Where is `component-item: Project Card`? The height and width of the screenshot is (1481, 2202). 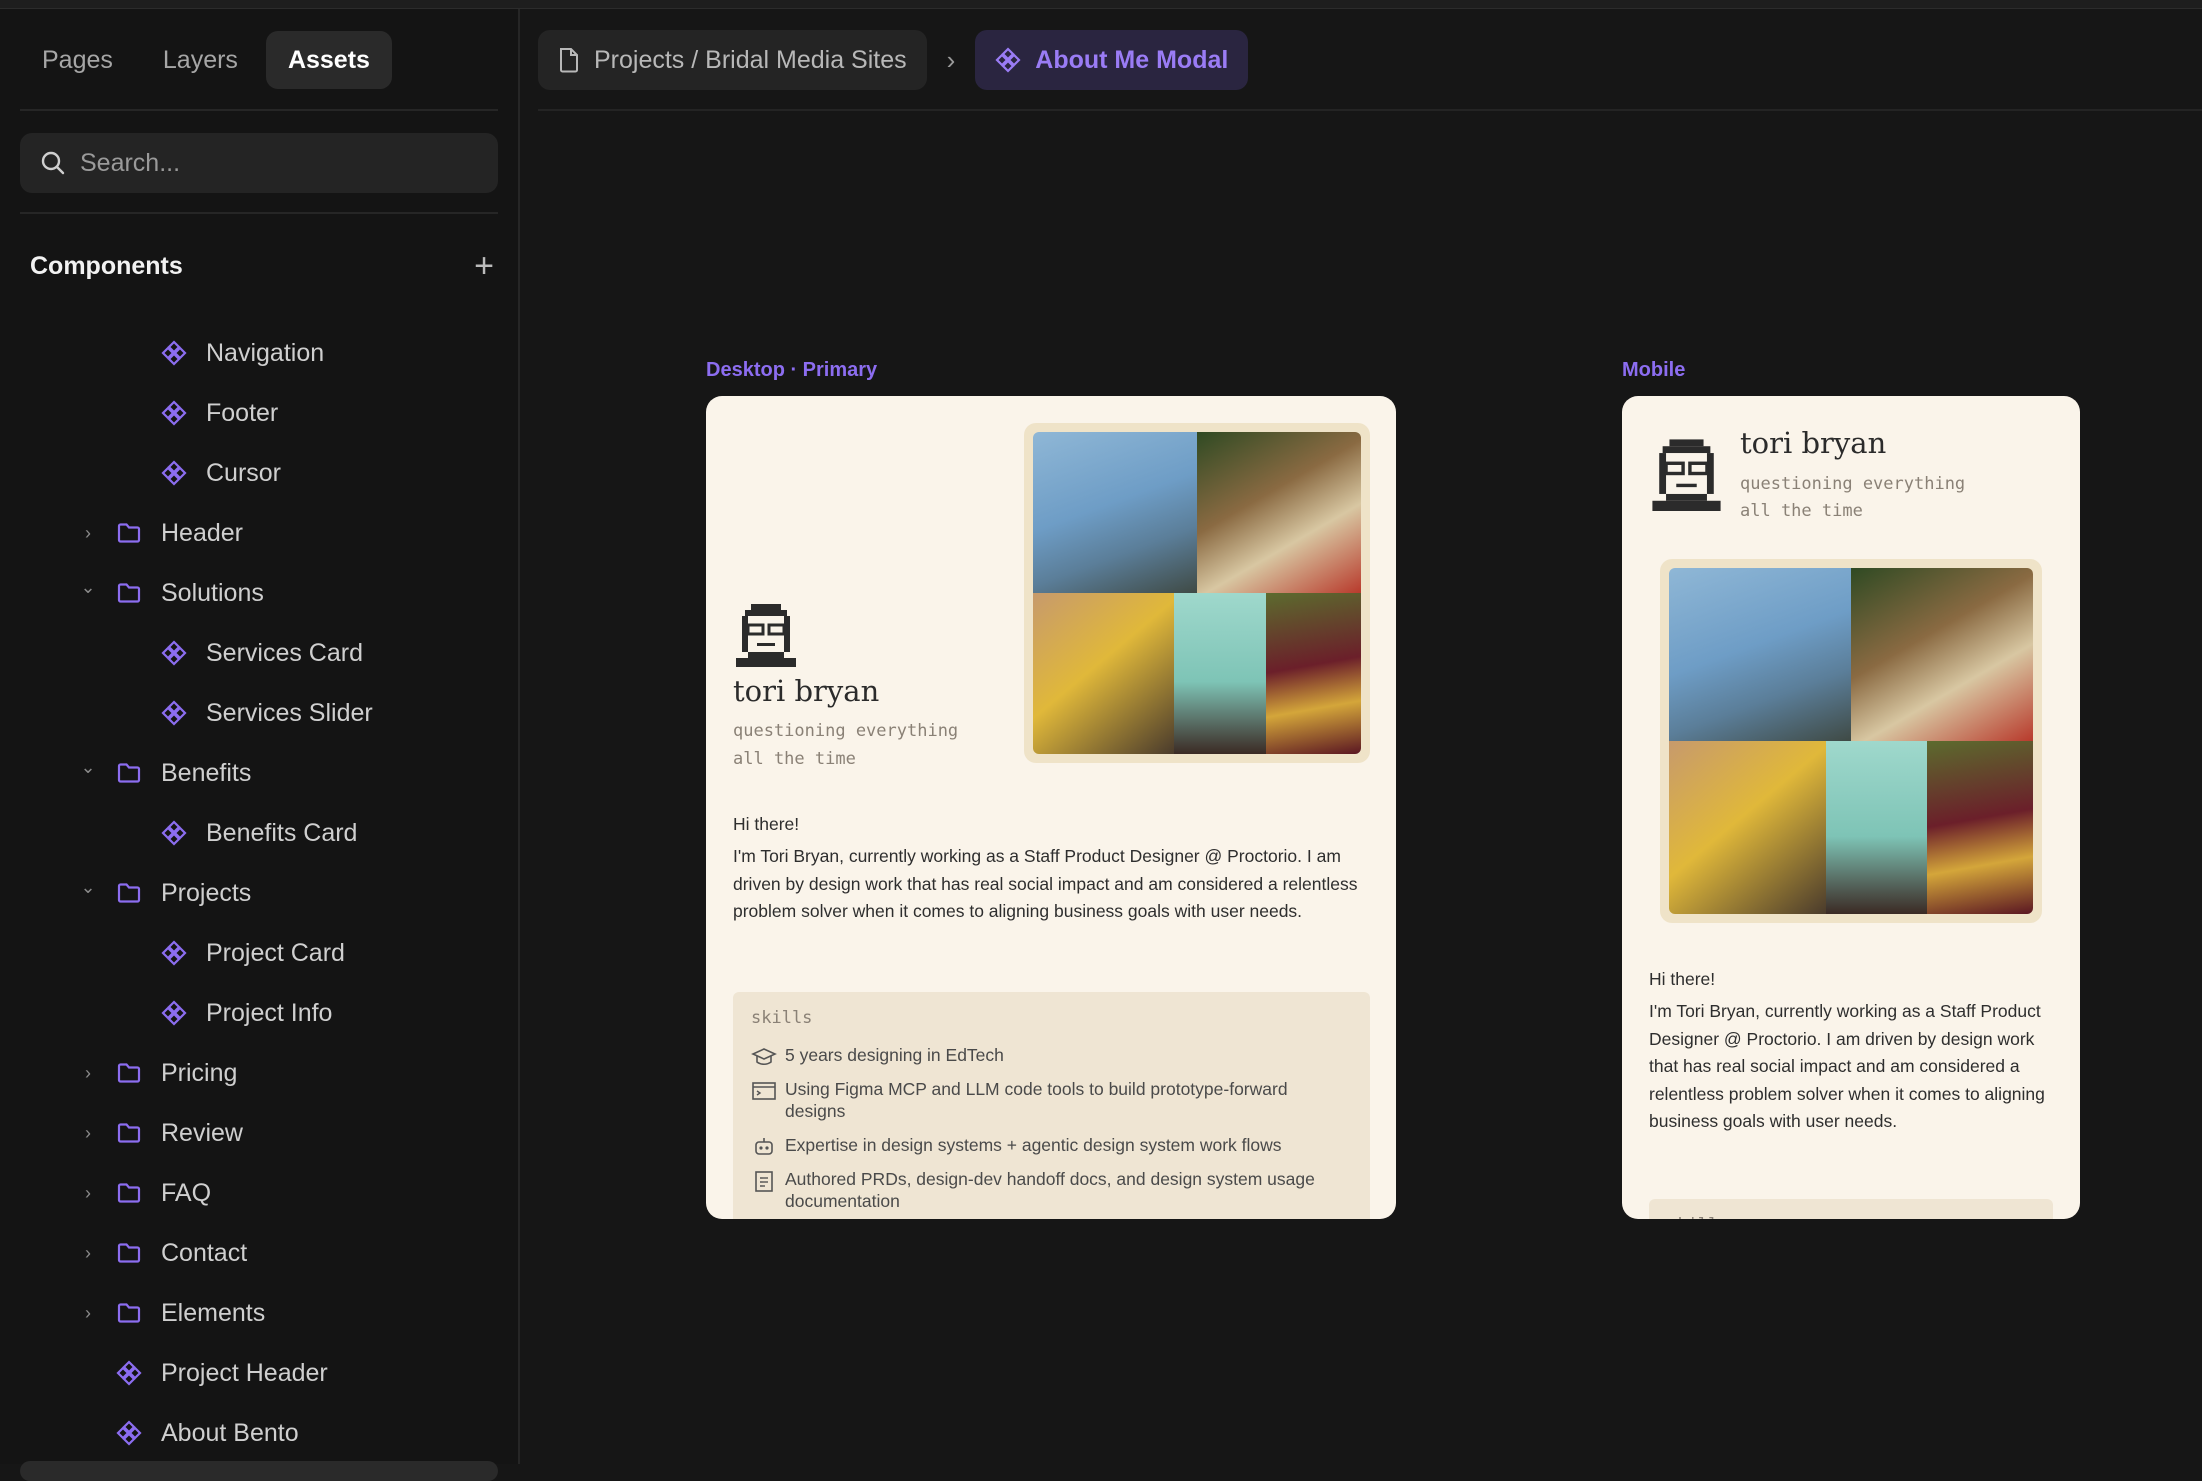 component-item: Project Card is located at coordinates (252, 953).